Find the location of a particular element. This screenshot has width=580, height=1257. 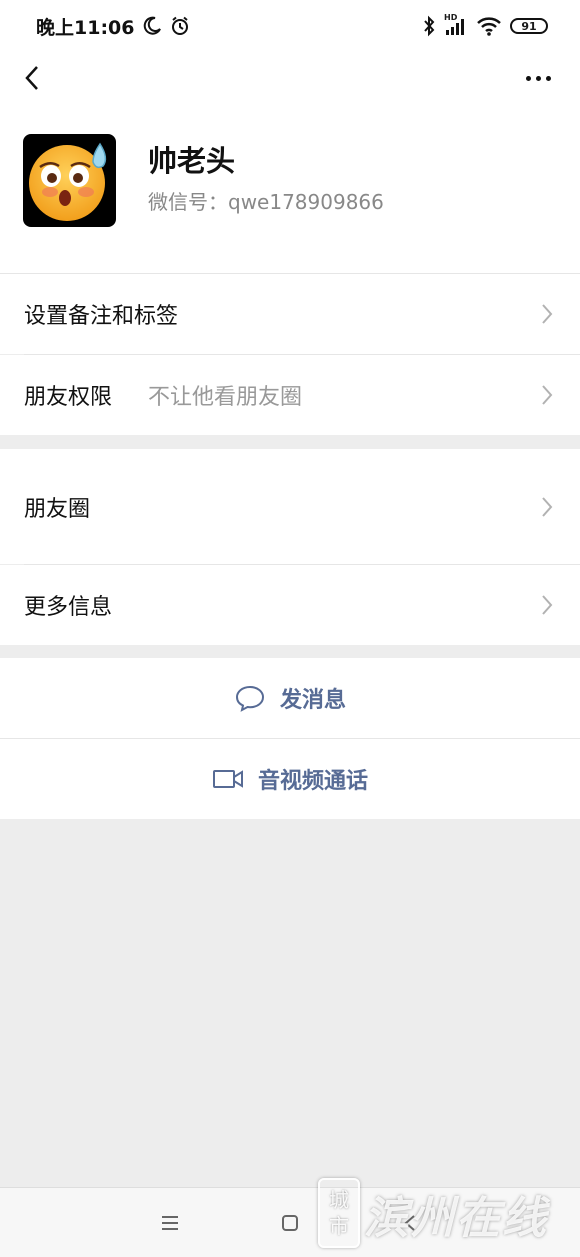

more-horizontal-icon is located at coordinates (528, 78).